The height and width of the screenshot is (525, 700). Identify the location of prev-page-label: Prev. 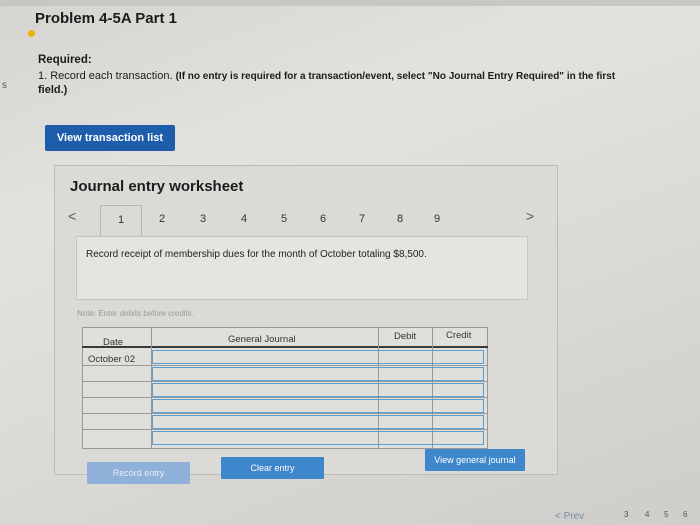
(574, 516).